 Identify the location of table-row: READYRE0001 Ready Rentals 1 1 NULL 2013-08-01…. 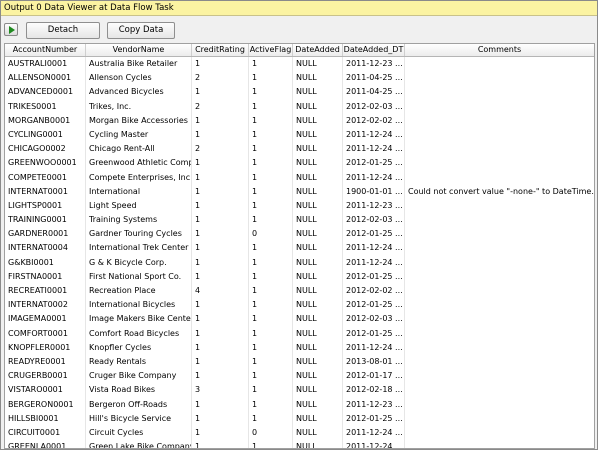
(299, 362).